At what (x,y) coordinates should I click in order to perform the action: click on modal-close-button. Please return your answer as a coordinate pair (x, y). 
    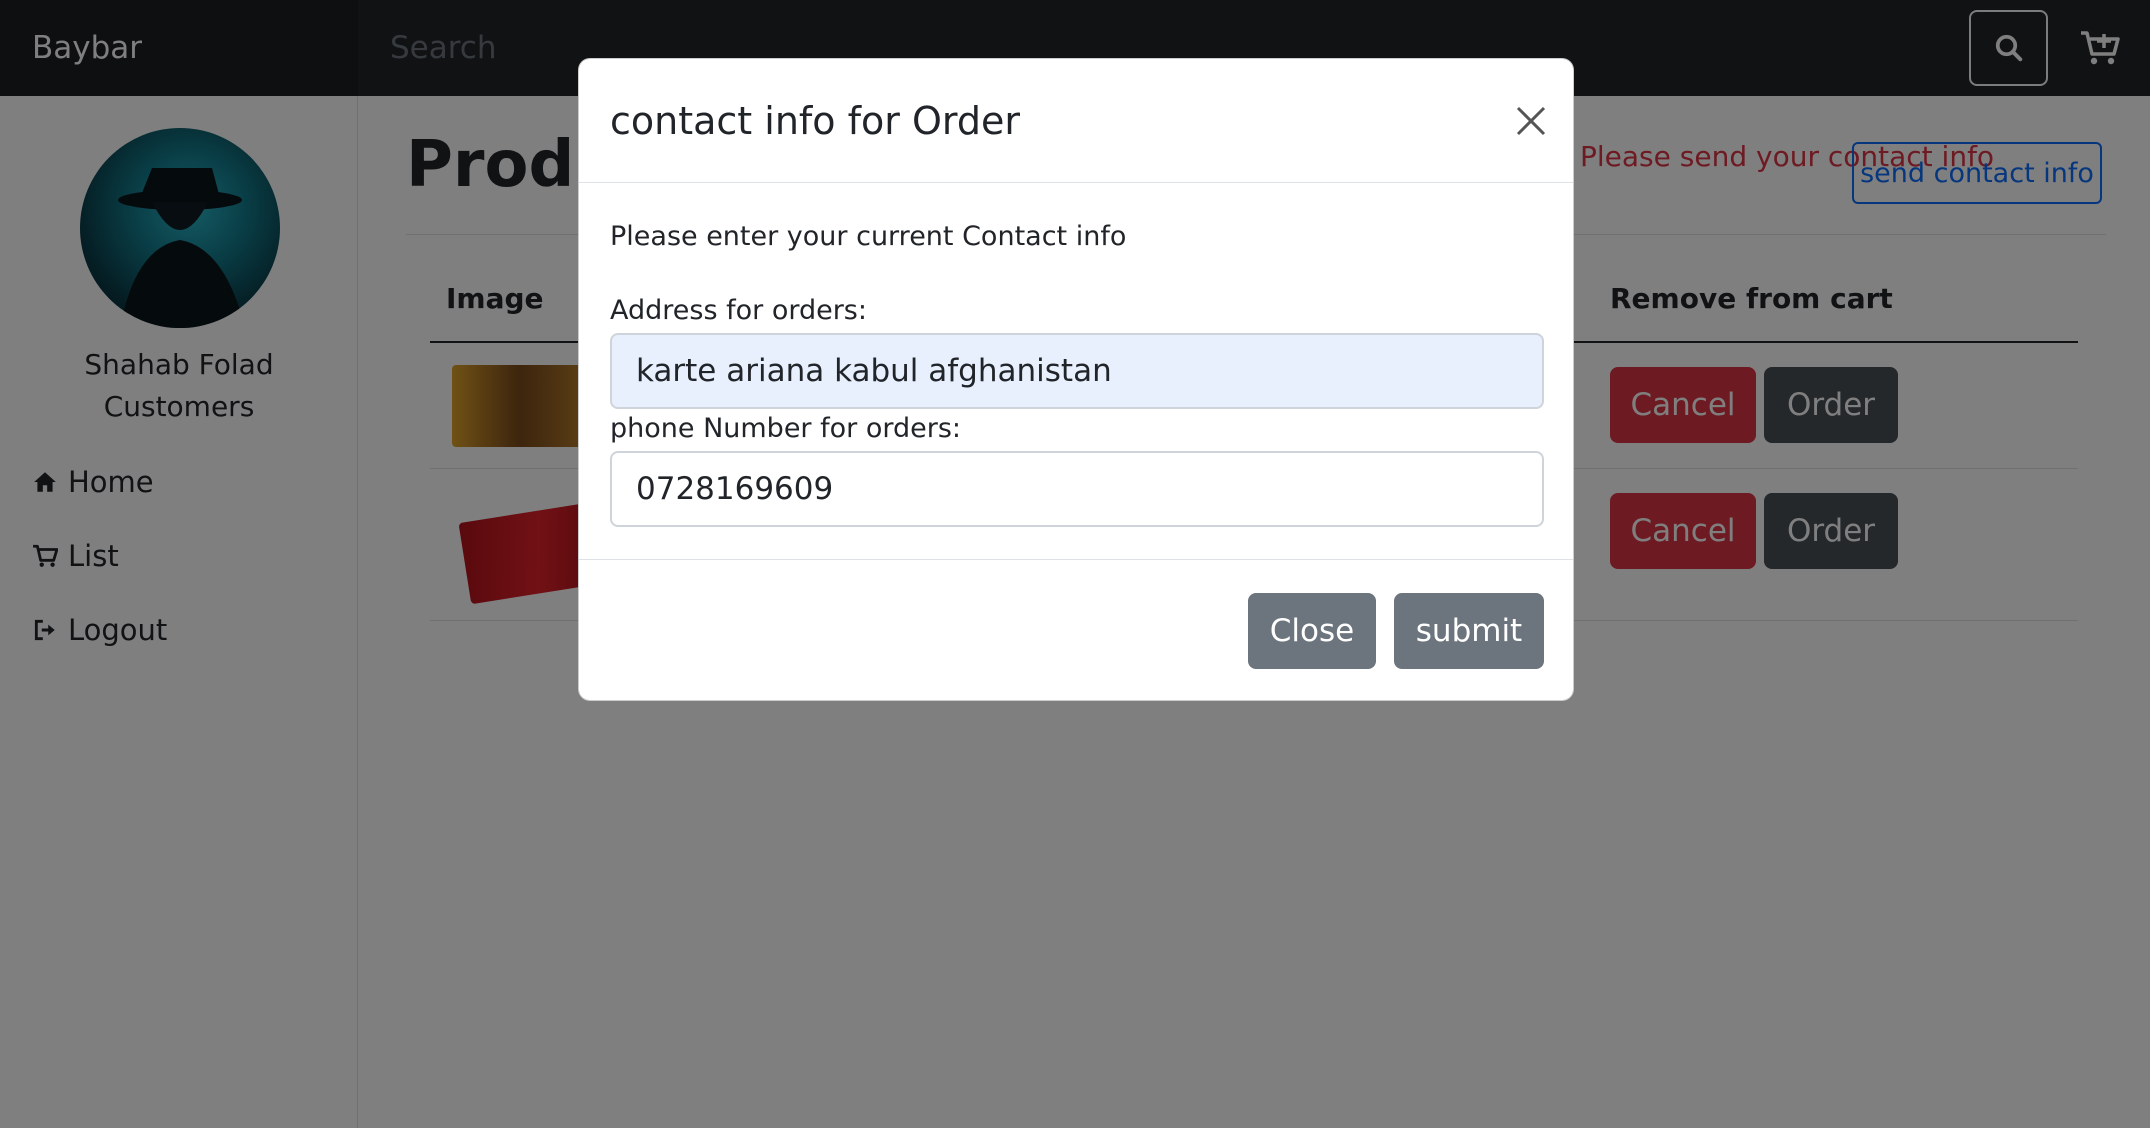
    Looking at the image, I should click on (1531, 121).